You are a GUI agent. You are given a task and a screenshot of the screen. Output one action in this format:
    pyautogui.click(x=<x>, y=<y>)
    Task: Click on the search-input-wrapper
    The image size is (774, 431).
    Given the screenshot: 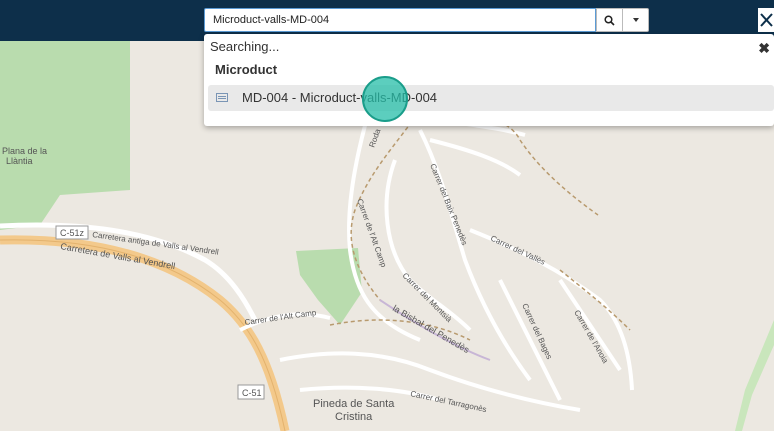 What is the action you would take?
    pyautogui.click(x=400, y=20)
    